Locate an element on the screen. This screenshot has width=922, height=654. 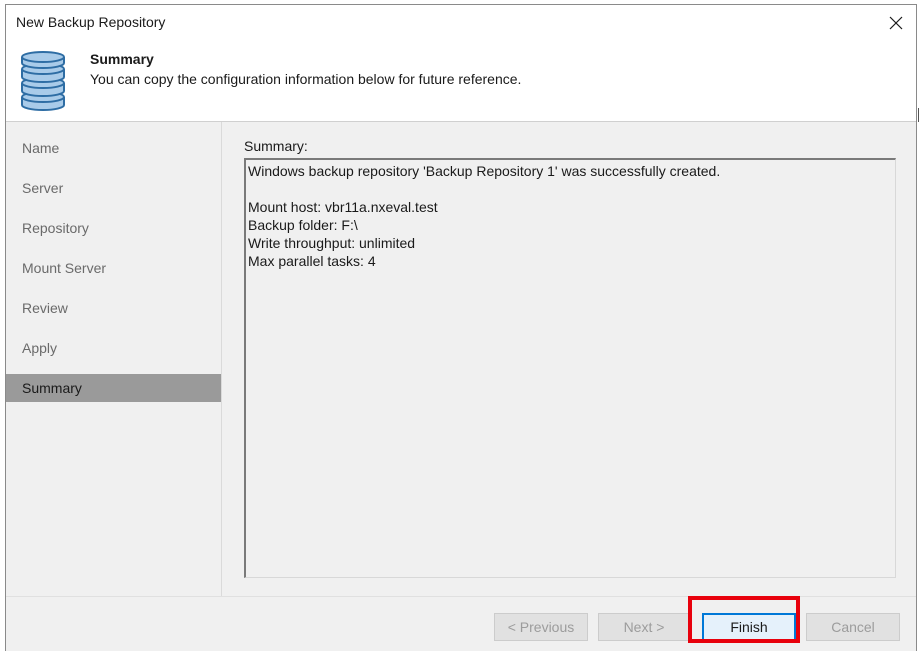
step-mount-server: Mount Server is located at coordinates (113, 268).